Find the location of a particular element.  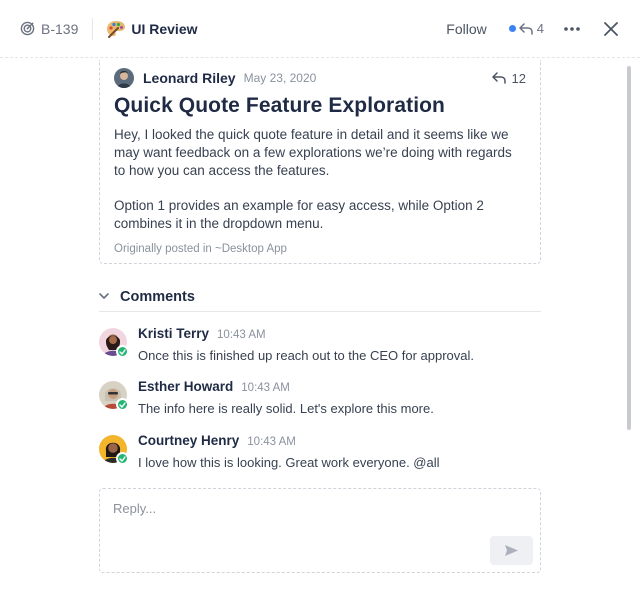

more-icon is located at coordinates (572, 28).